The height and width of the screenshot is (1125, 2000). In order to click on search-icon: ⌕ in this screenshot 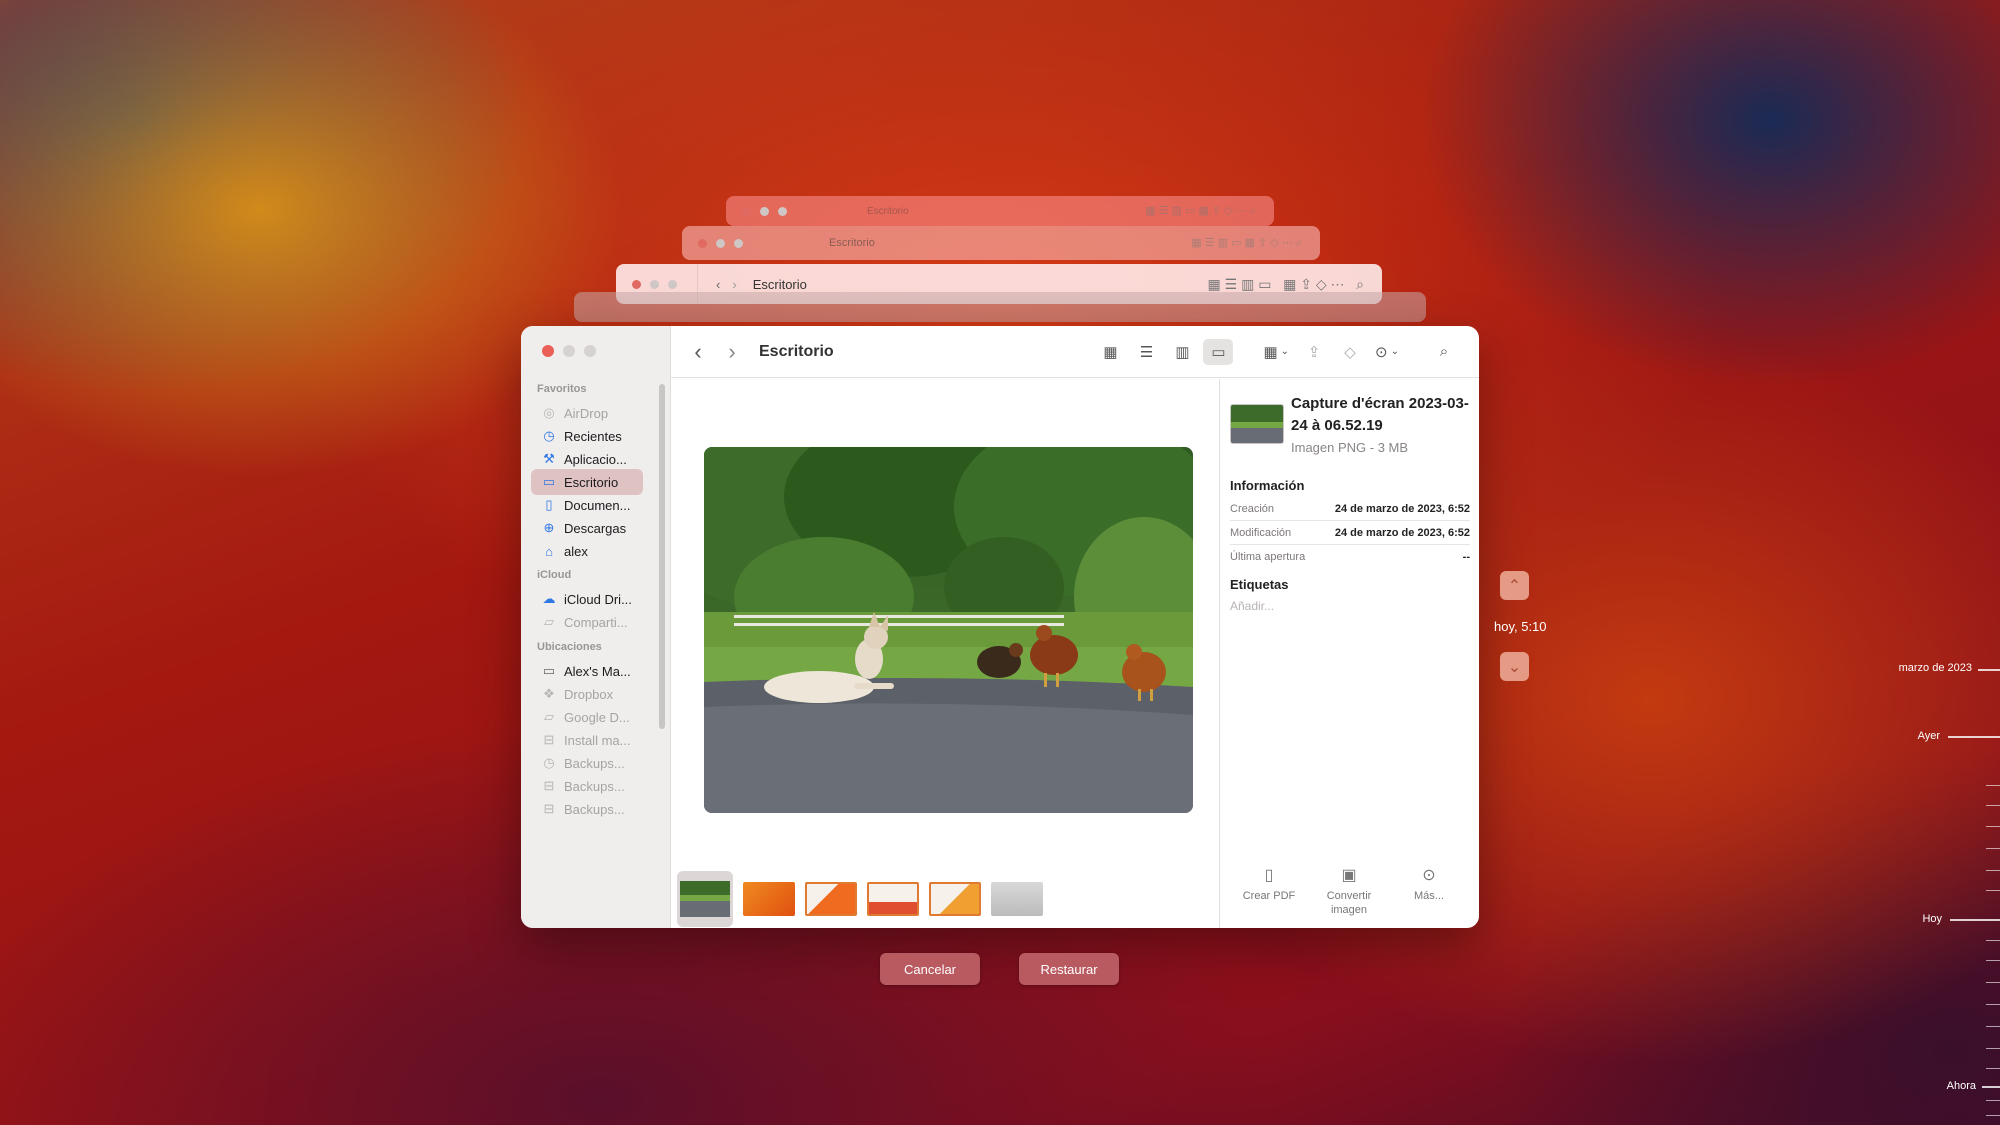, I will do `click(1444, 351)`.